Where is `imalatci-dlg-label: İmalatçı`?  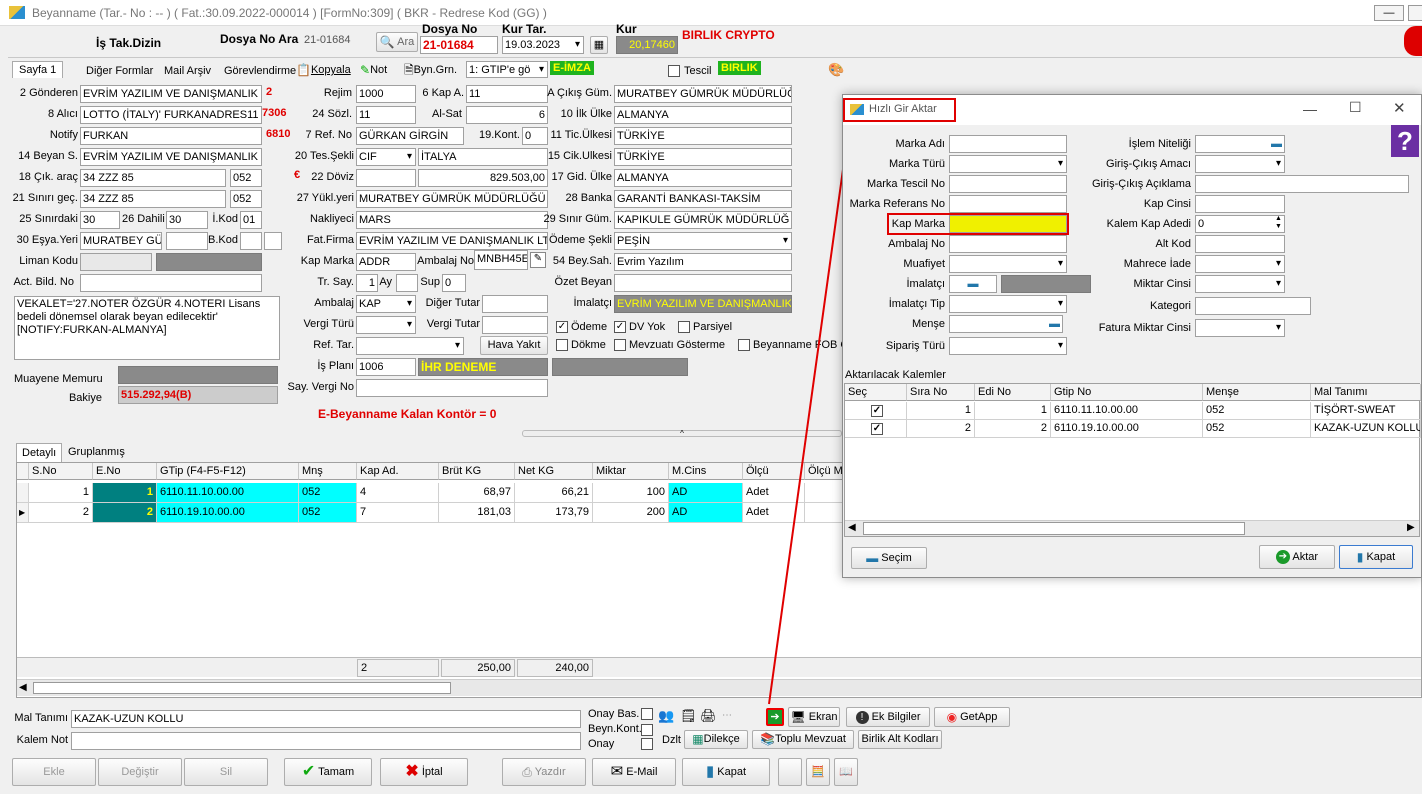
imalatci-dlg-label: İmalatçı is located at coordinates (925, 284).